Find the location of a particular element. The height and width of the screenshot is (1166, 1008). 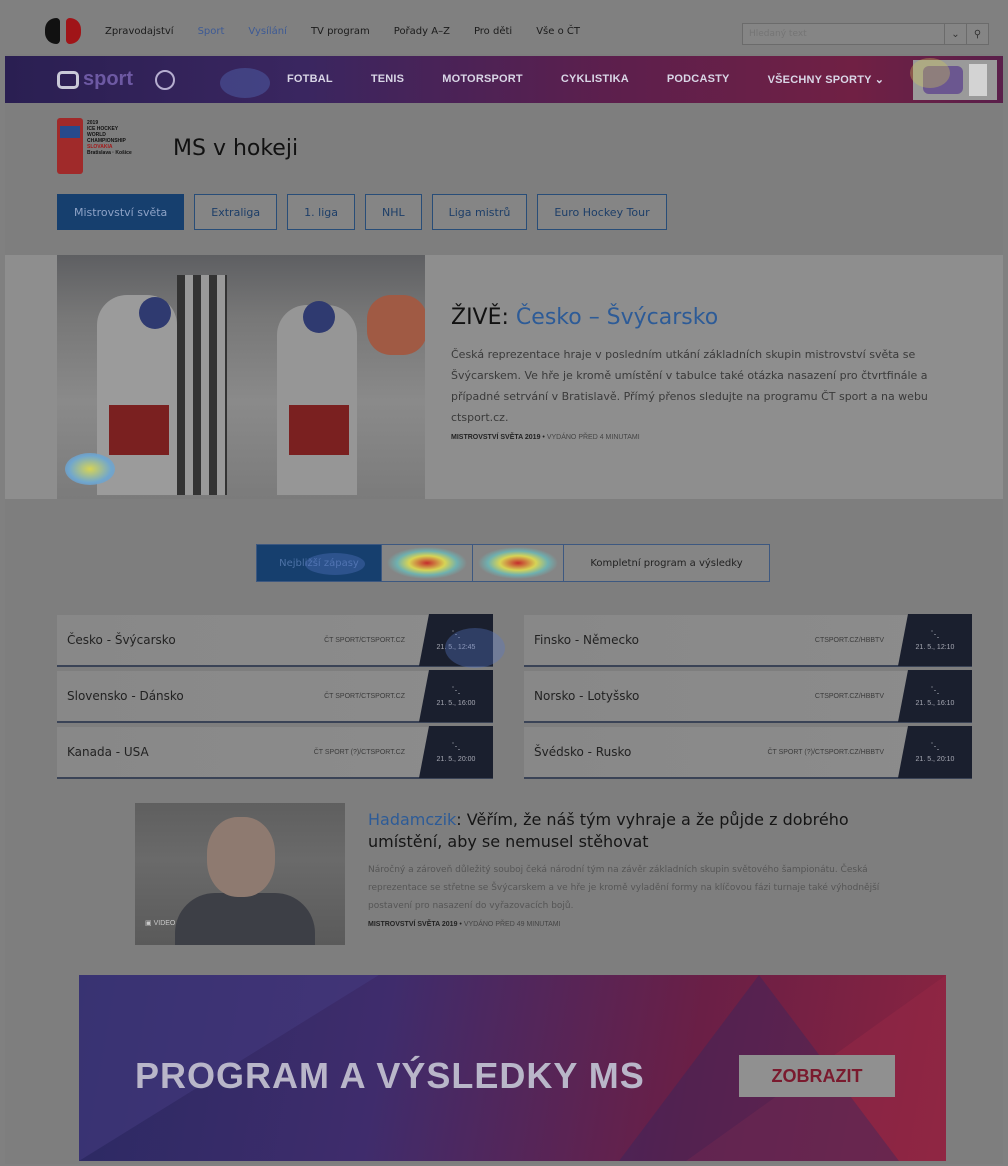

hero-title-prefix: ŽIVĚ: is located at coordinates (483, 317).